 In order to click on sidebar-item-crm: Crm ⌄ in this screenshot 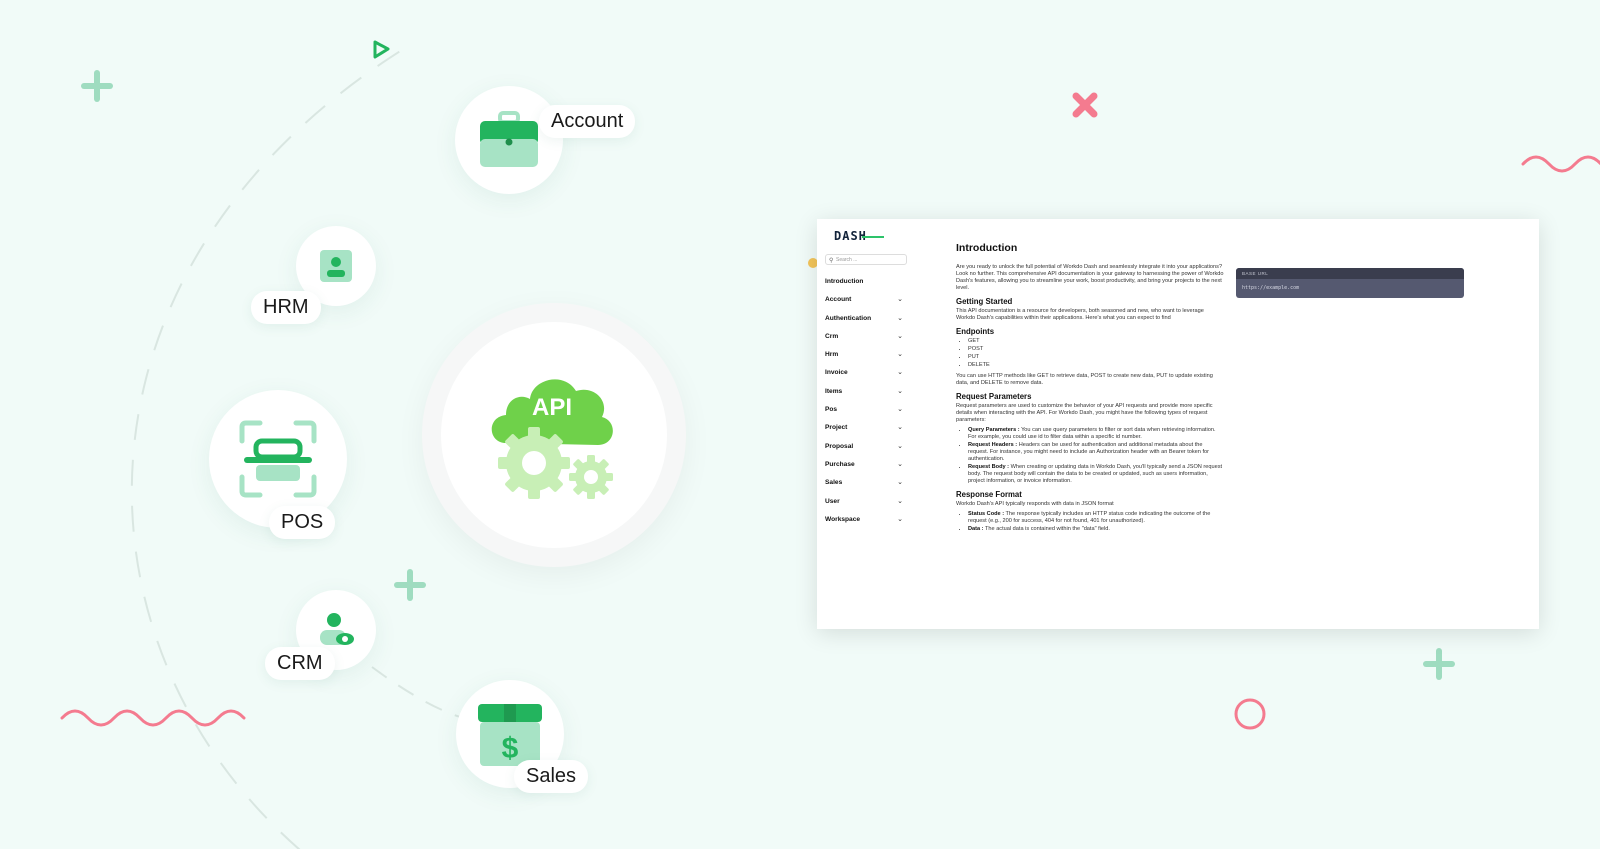, I will do `click(866, 340)`.